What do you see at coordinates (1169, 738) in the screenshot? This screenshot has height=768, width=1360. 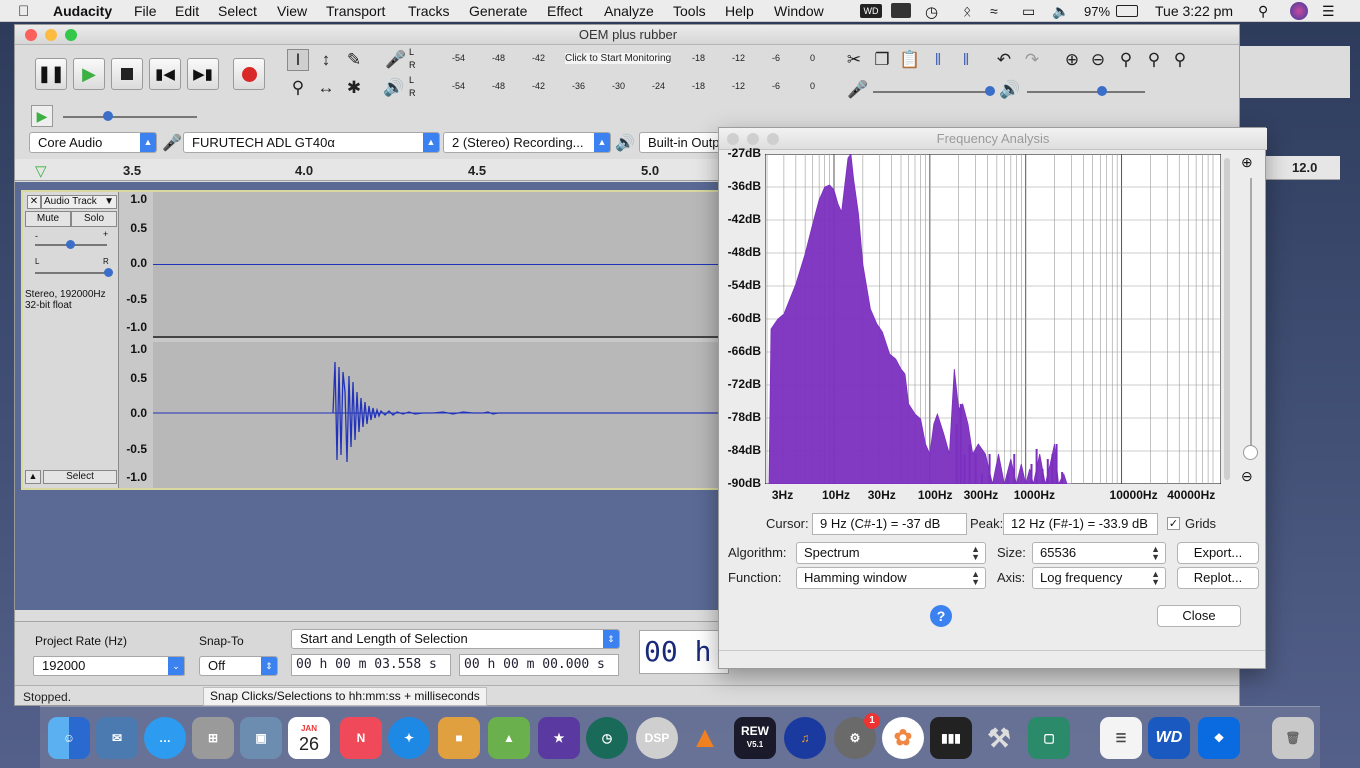 I see `wd-app-icon: WD` at bounding box center [1169, 738].